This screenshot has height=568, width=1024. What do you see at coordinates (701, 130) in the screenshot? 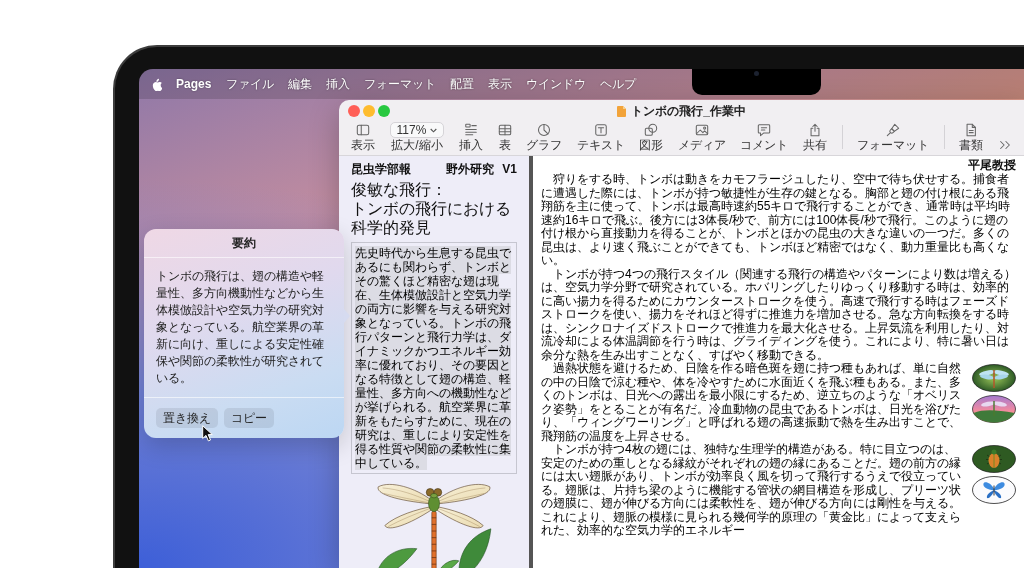
I see `image-icon` at bounding box center [701, 130].